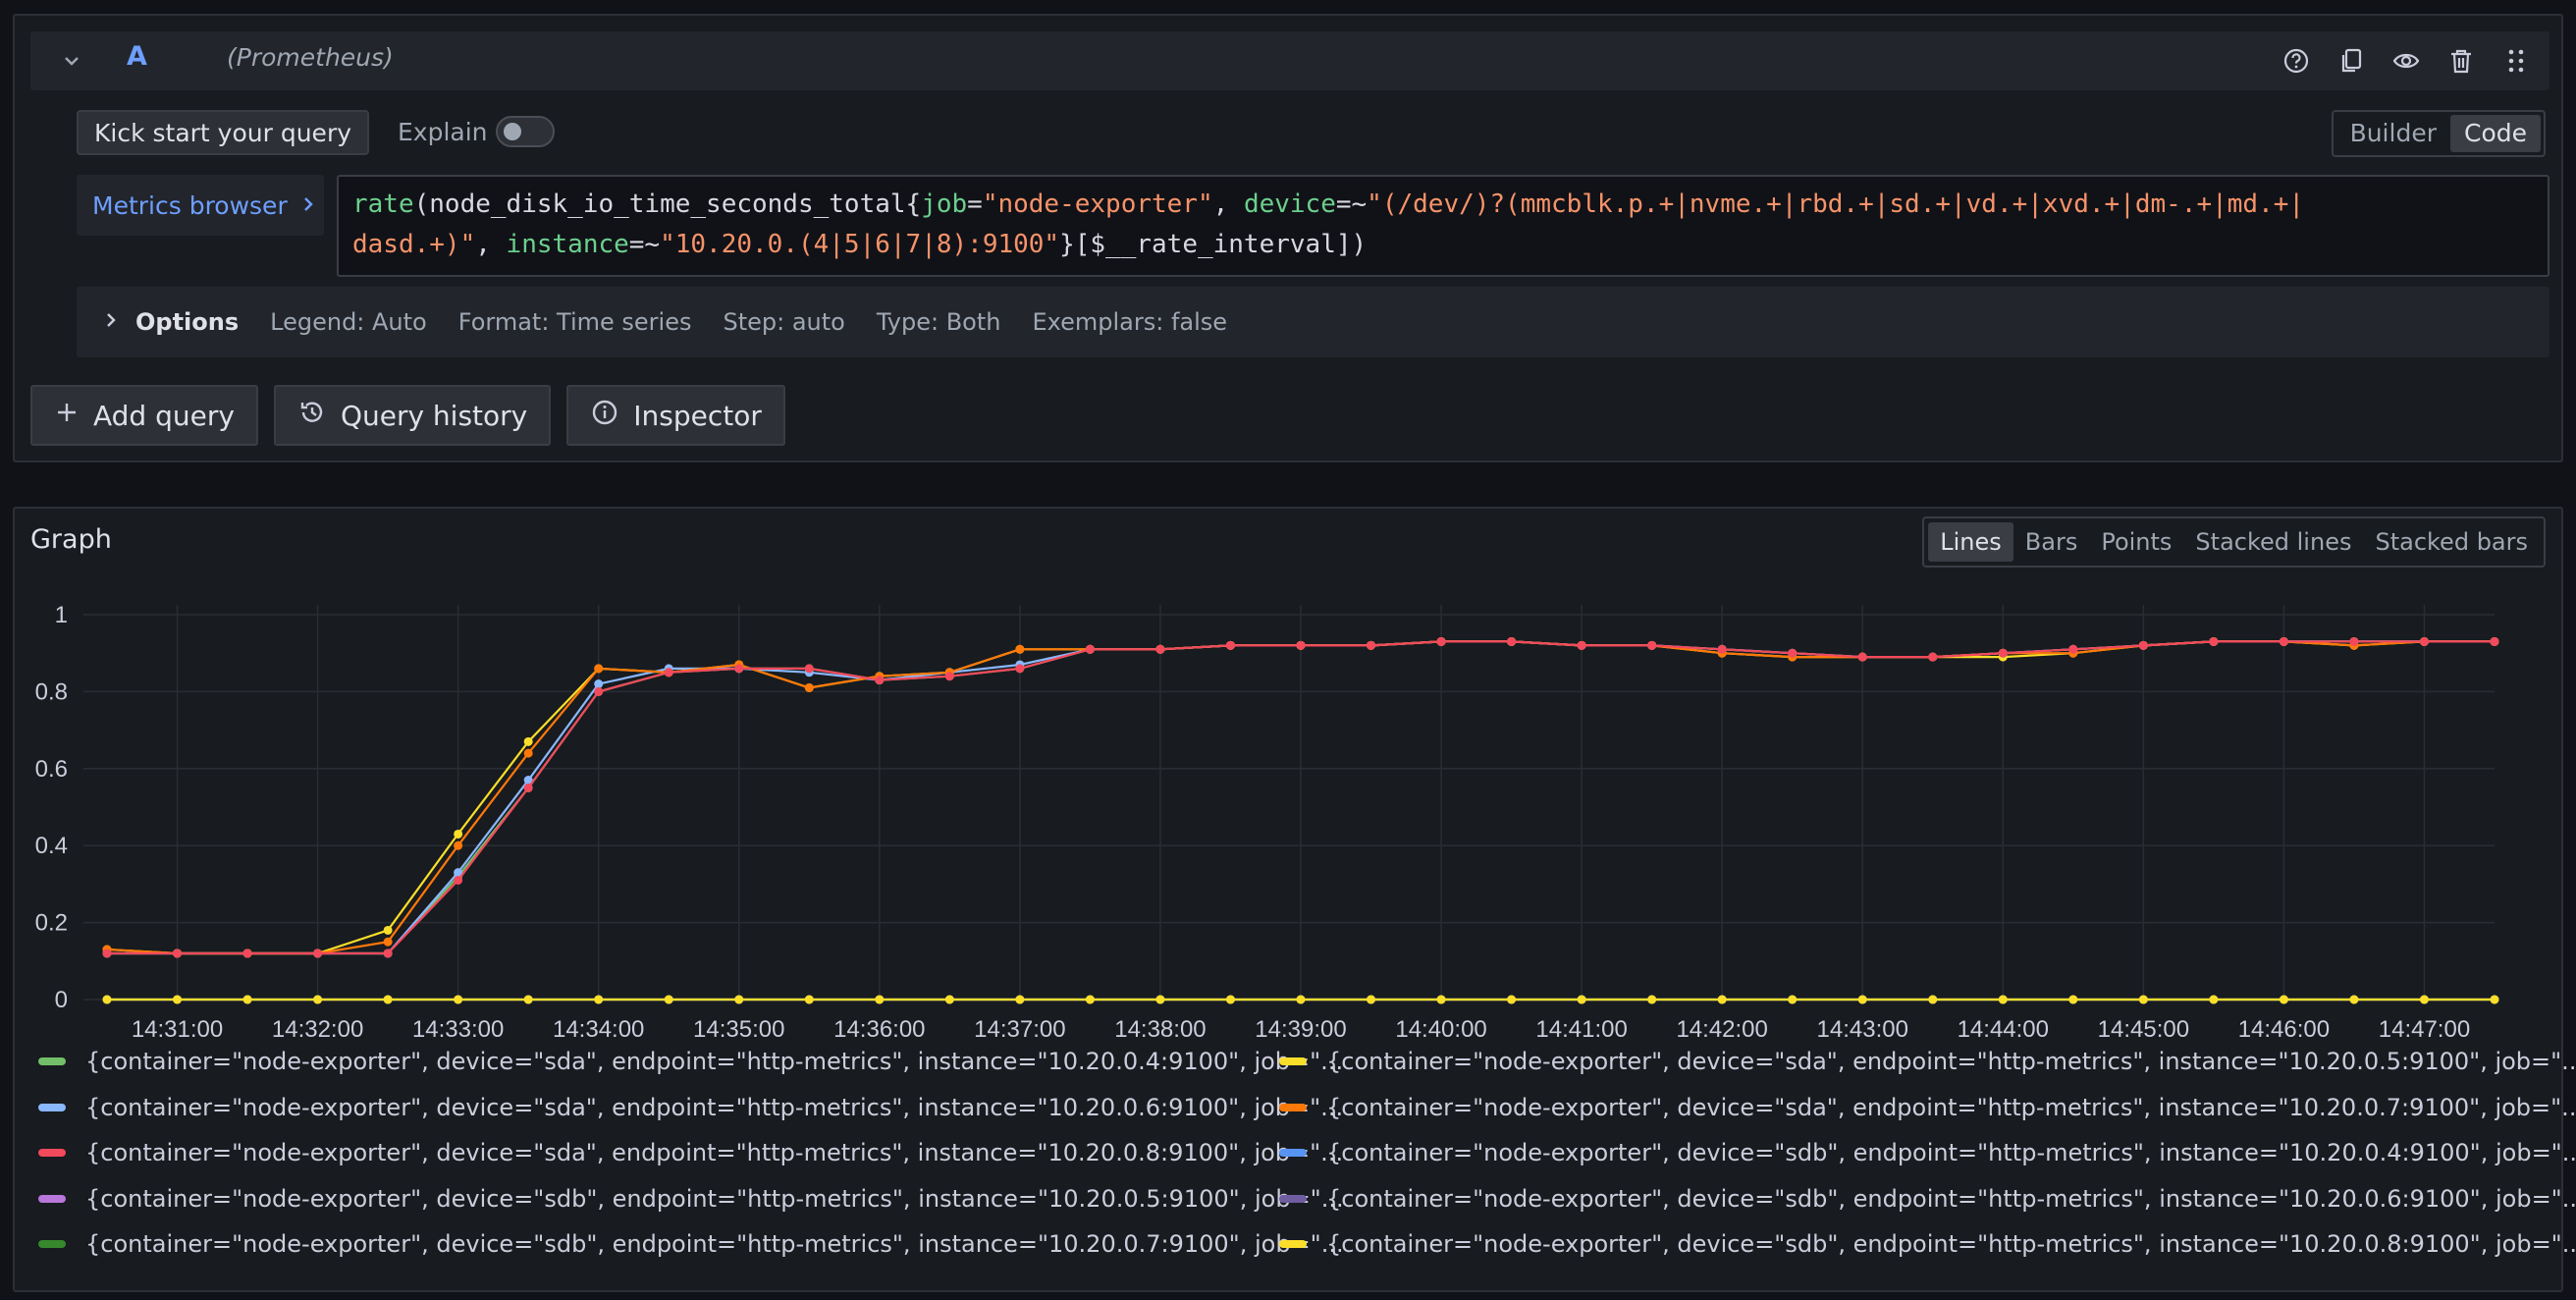 This screenshot has height=1300, width=2576. What do you see at coordinates (51, 924) in the screenshot?
I see `y-tick-label: 0.2` at bounding box center [51, 924].